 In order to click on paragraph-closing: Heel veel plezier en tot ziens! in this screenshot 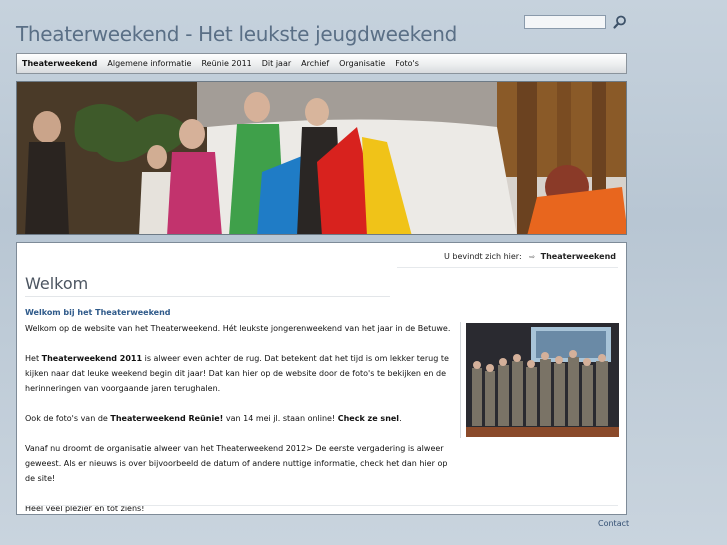, I will do `click(85, 508)`.